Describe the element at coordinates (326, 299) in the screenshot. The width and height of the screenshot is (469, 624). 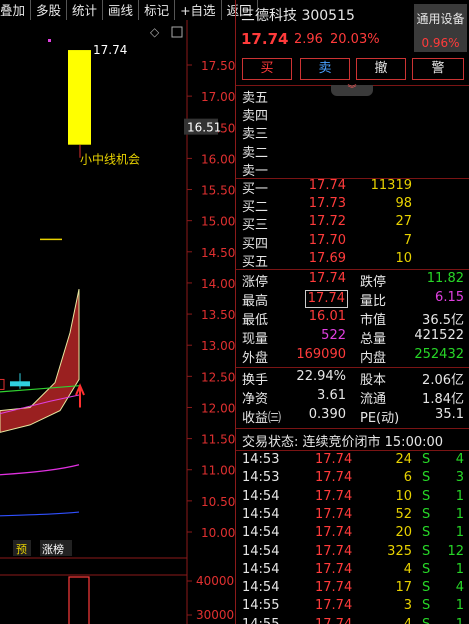
I see `high-value: 17.74` at that location.